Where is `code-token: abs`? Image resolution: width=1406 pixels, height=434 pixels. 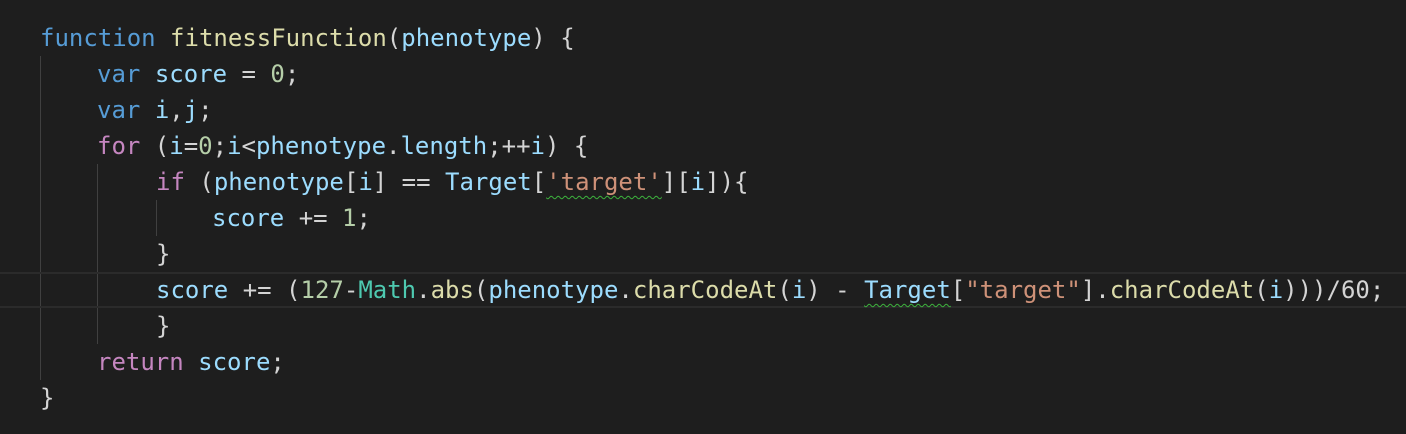
code-token: abs is located at coordinates (452, 290).